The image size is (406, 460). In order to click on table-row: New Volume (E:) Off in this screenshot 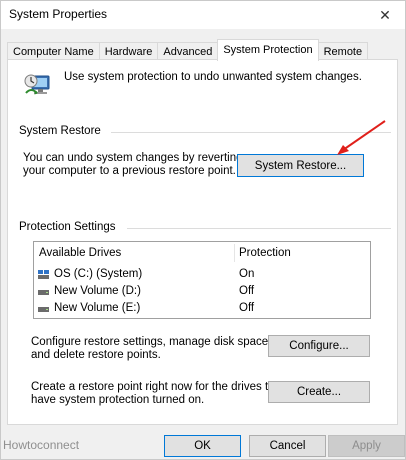, I will do `click(202, 308)`.